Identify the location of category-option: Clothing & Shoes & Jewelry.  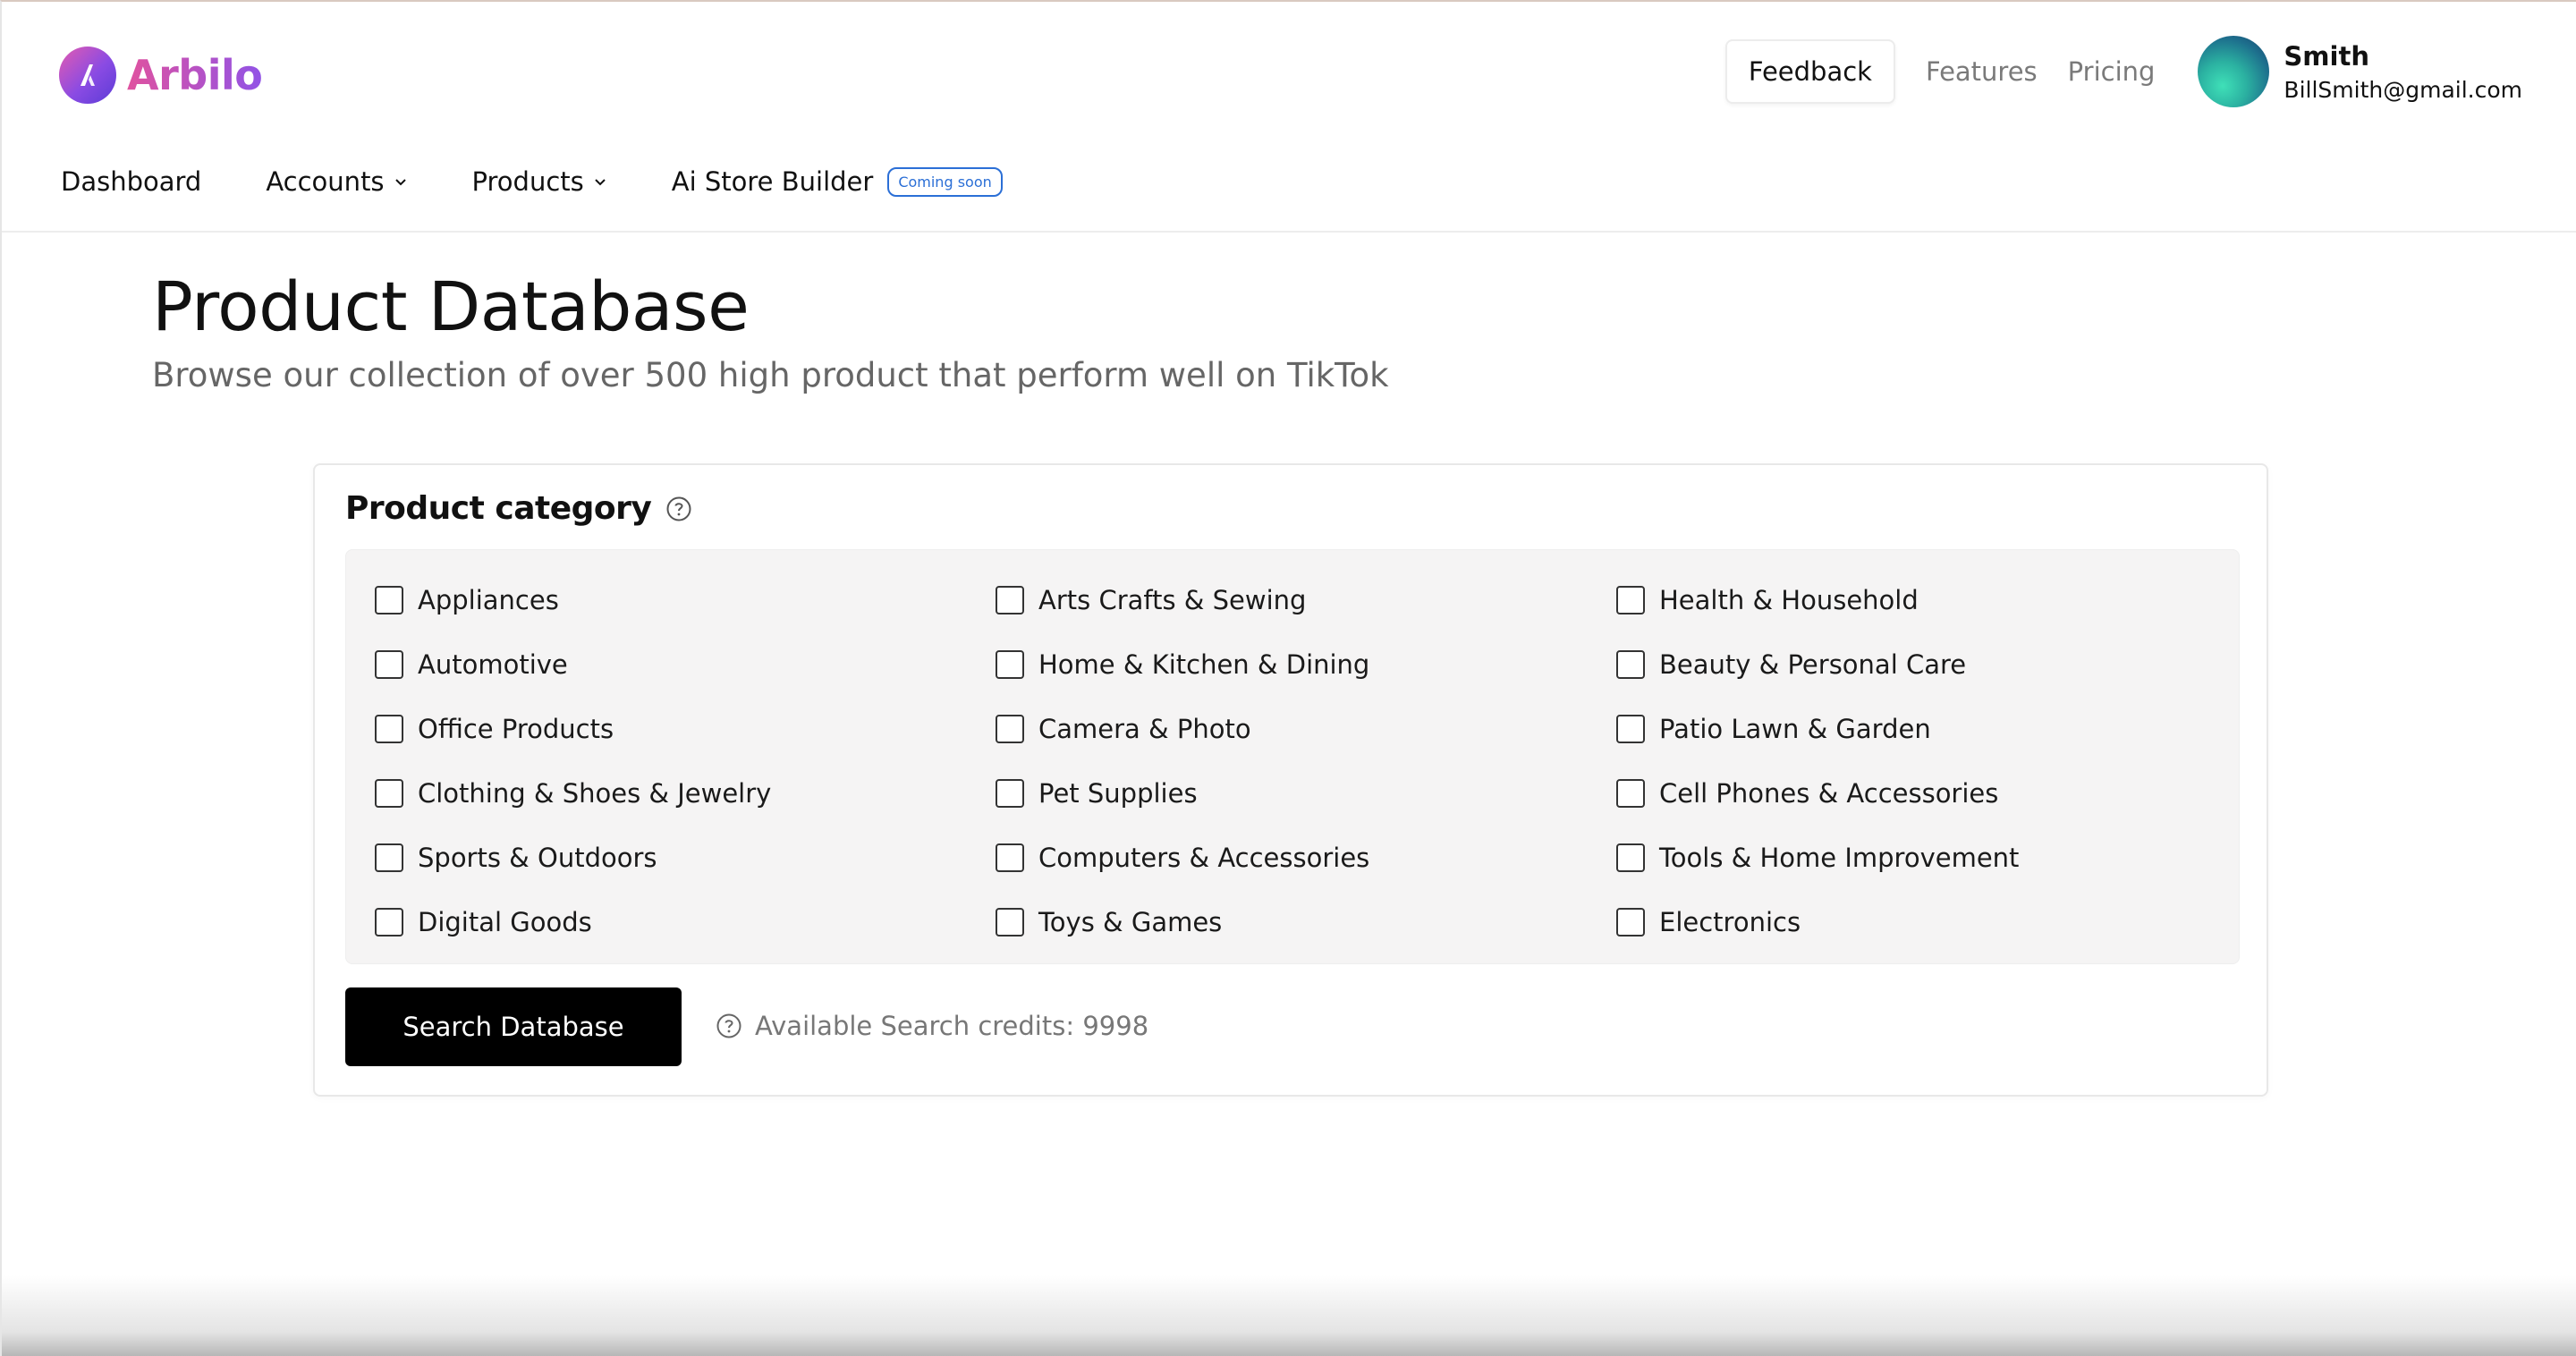
(573, 794).